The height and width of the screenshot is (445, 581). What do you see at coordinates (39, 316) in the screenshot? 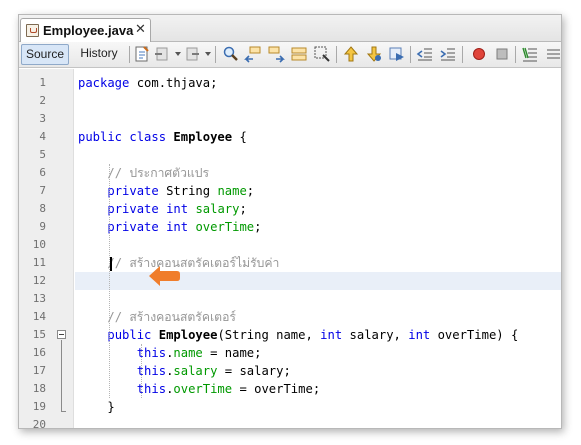
I see `line-number: 14` at bounding box center [39, 316].